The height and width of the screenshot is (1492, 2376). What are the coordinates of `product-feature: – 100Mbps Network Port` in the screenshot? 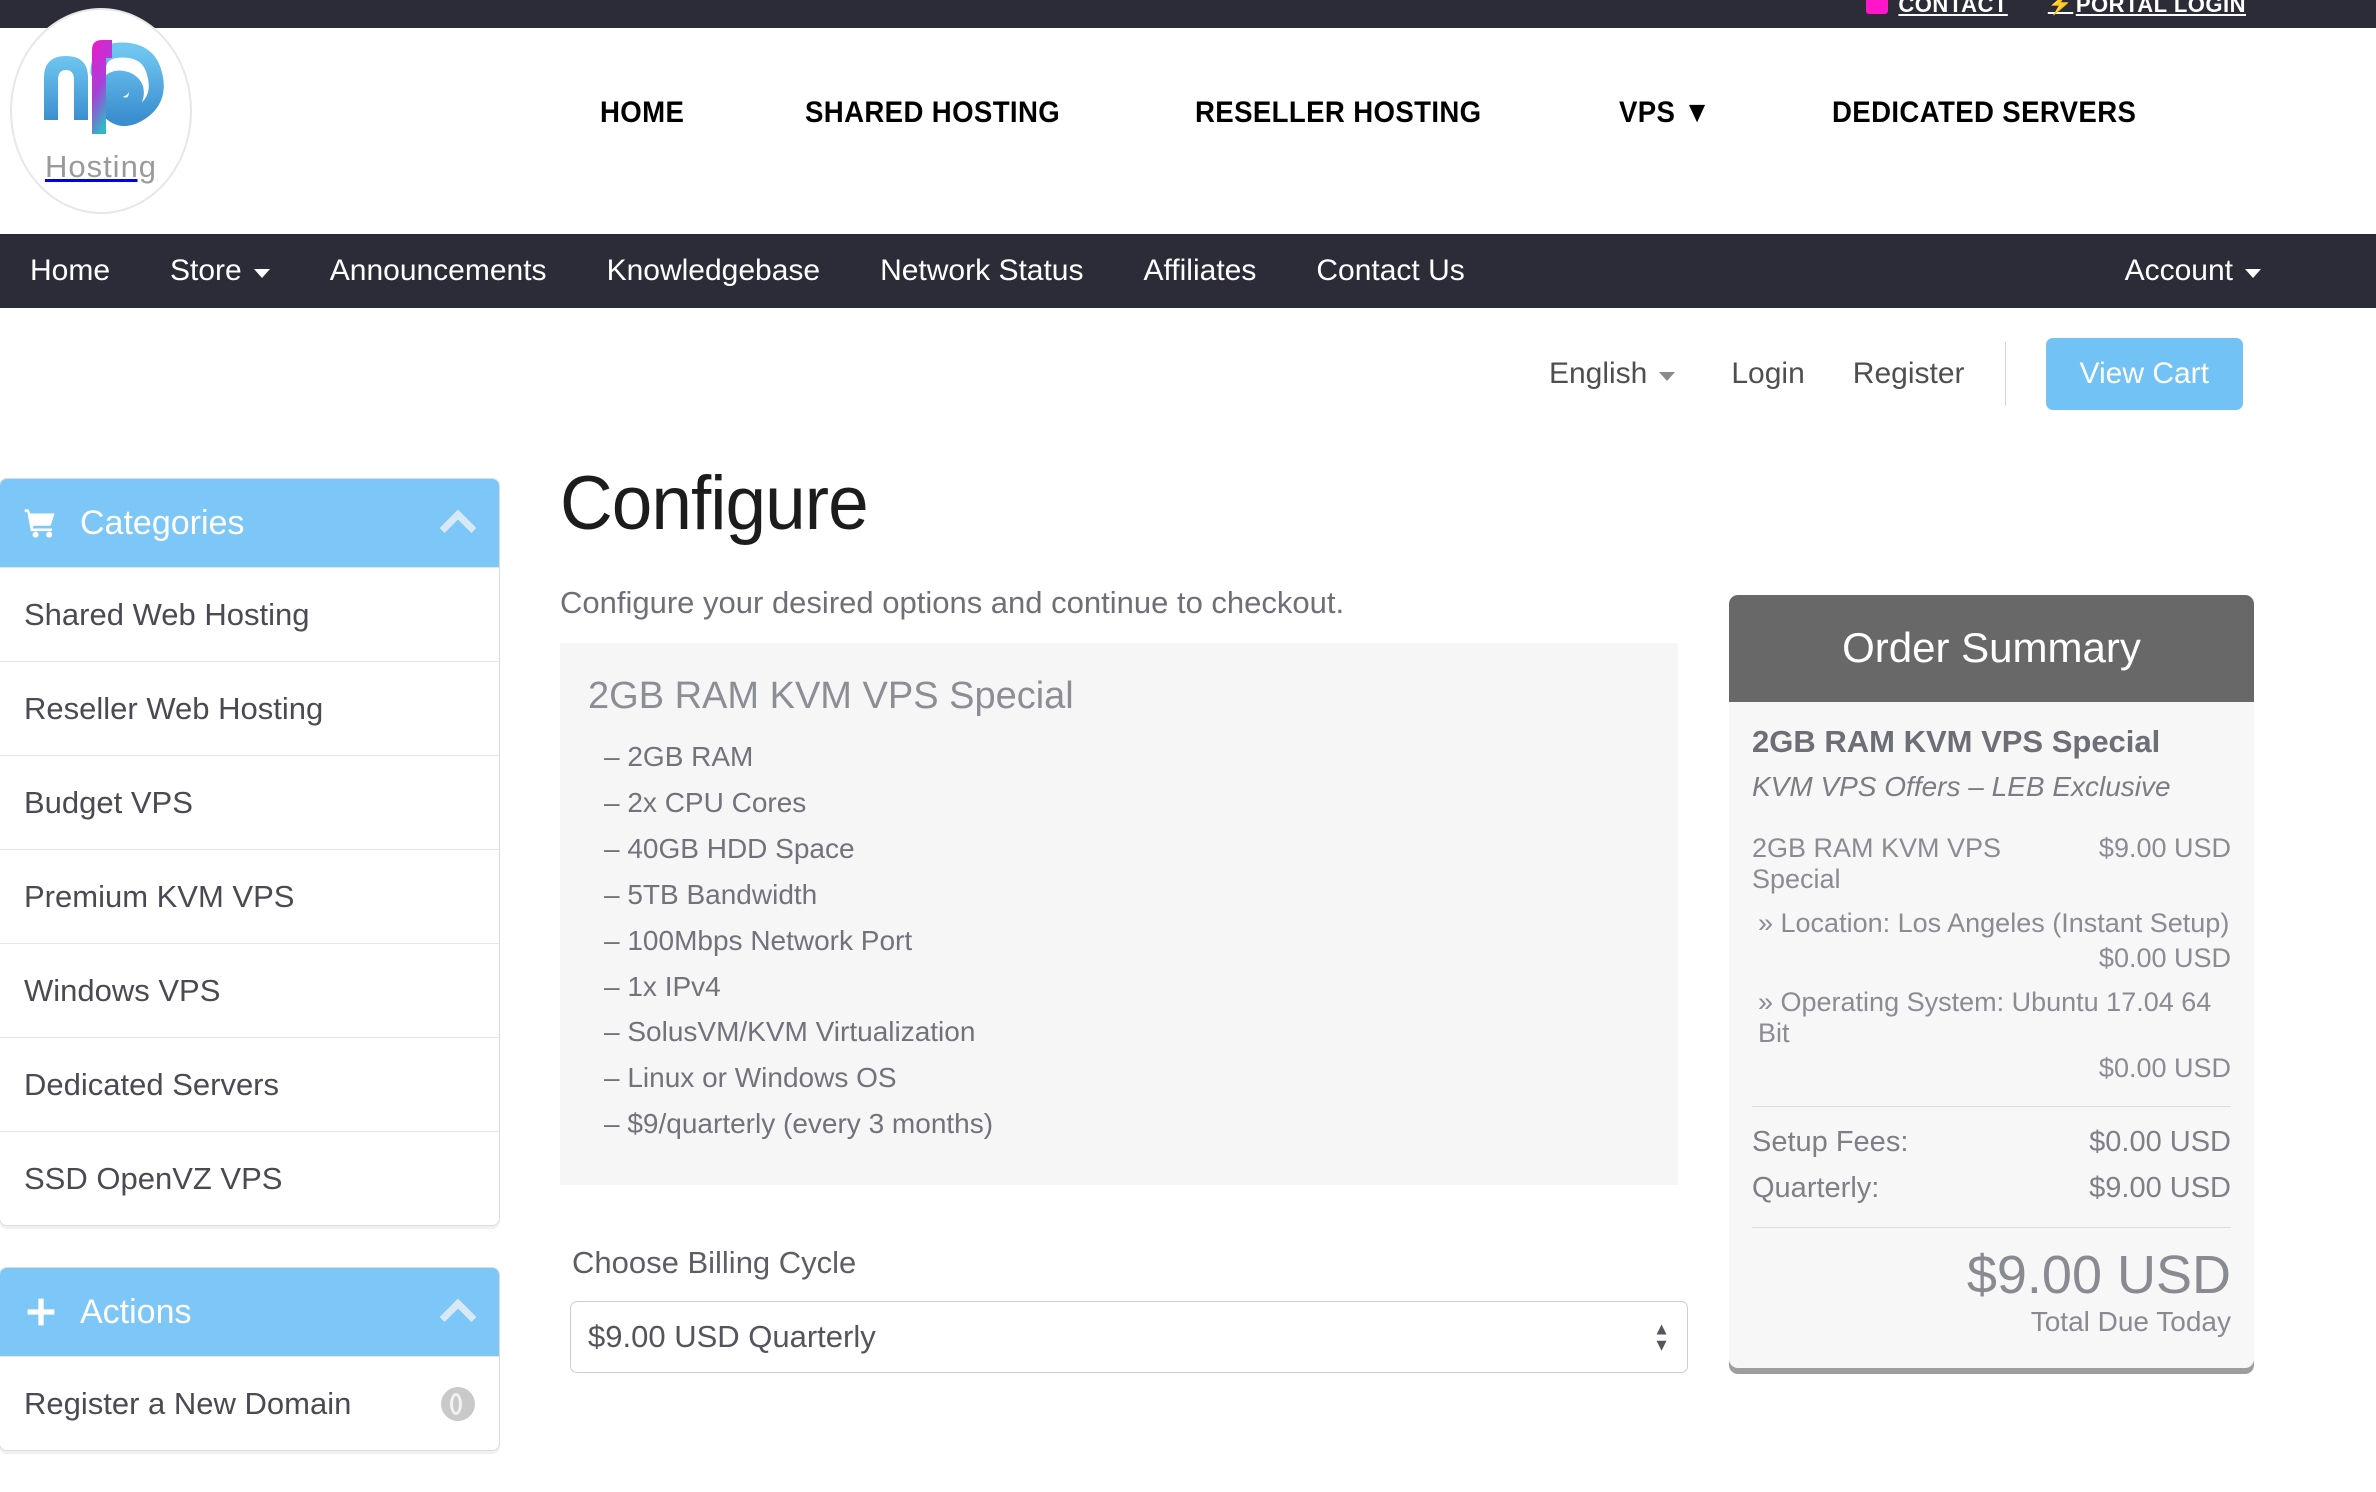 It's located at (758, 940).